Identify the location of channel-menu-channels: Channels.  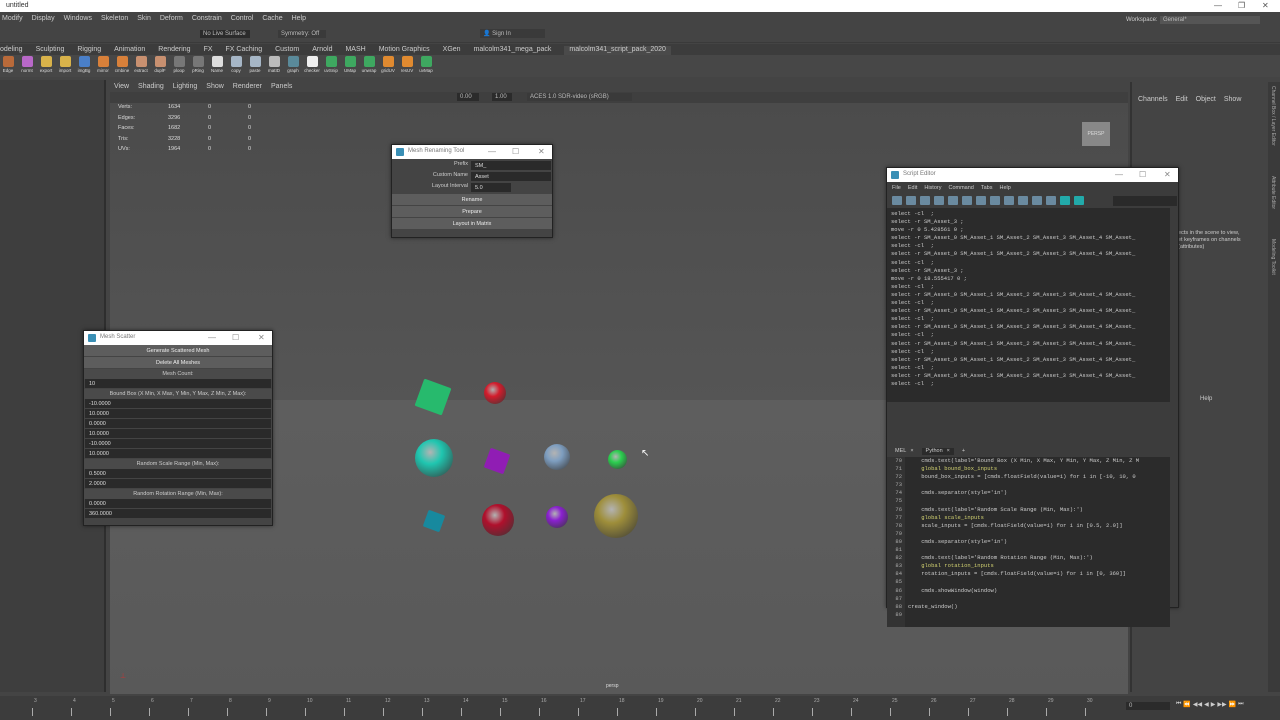
(1153, 99).